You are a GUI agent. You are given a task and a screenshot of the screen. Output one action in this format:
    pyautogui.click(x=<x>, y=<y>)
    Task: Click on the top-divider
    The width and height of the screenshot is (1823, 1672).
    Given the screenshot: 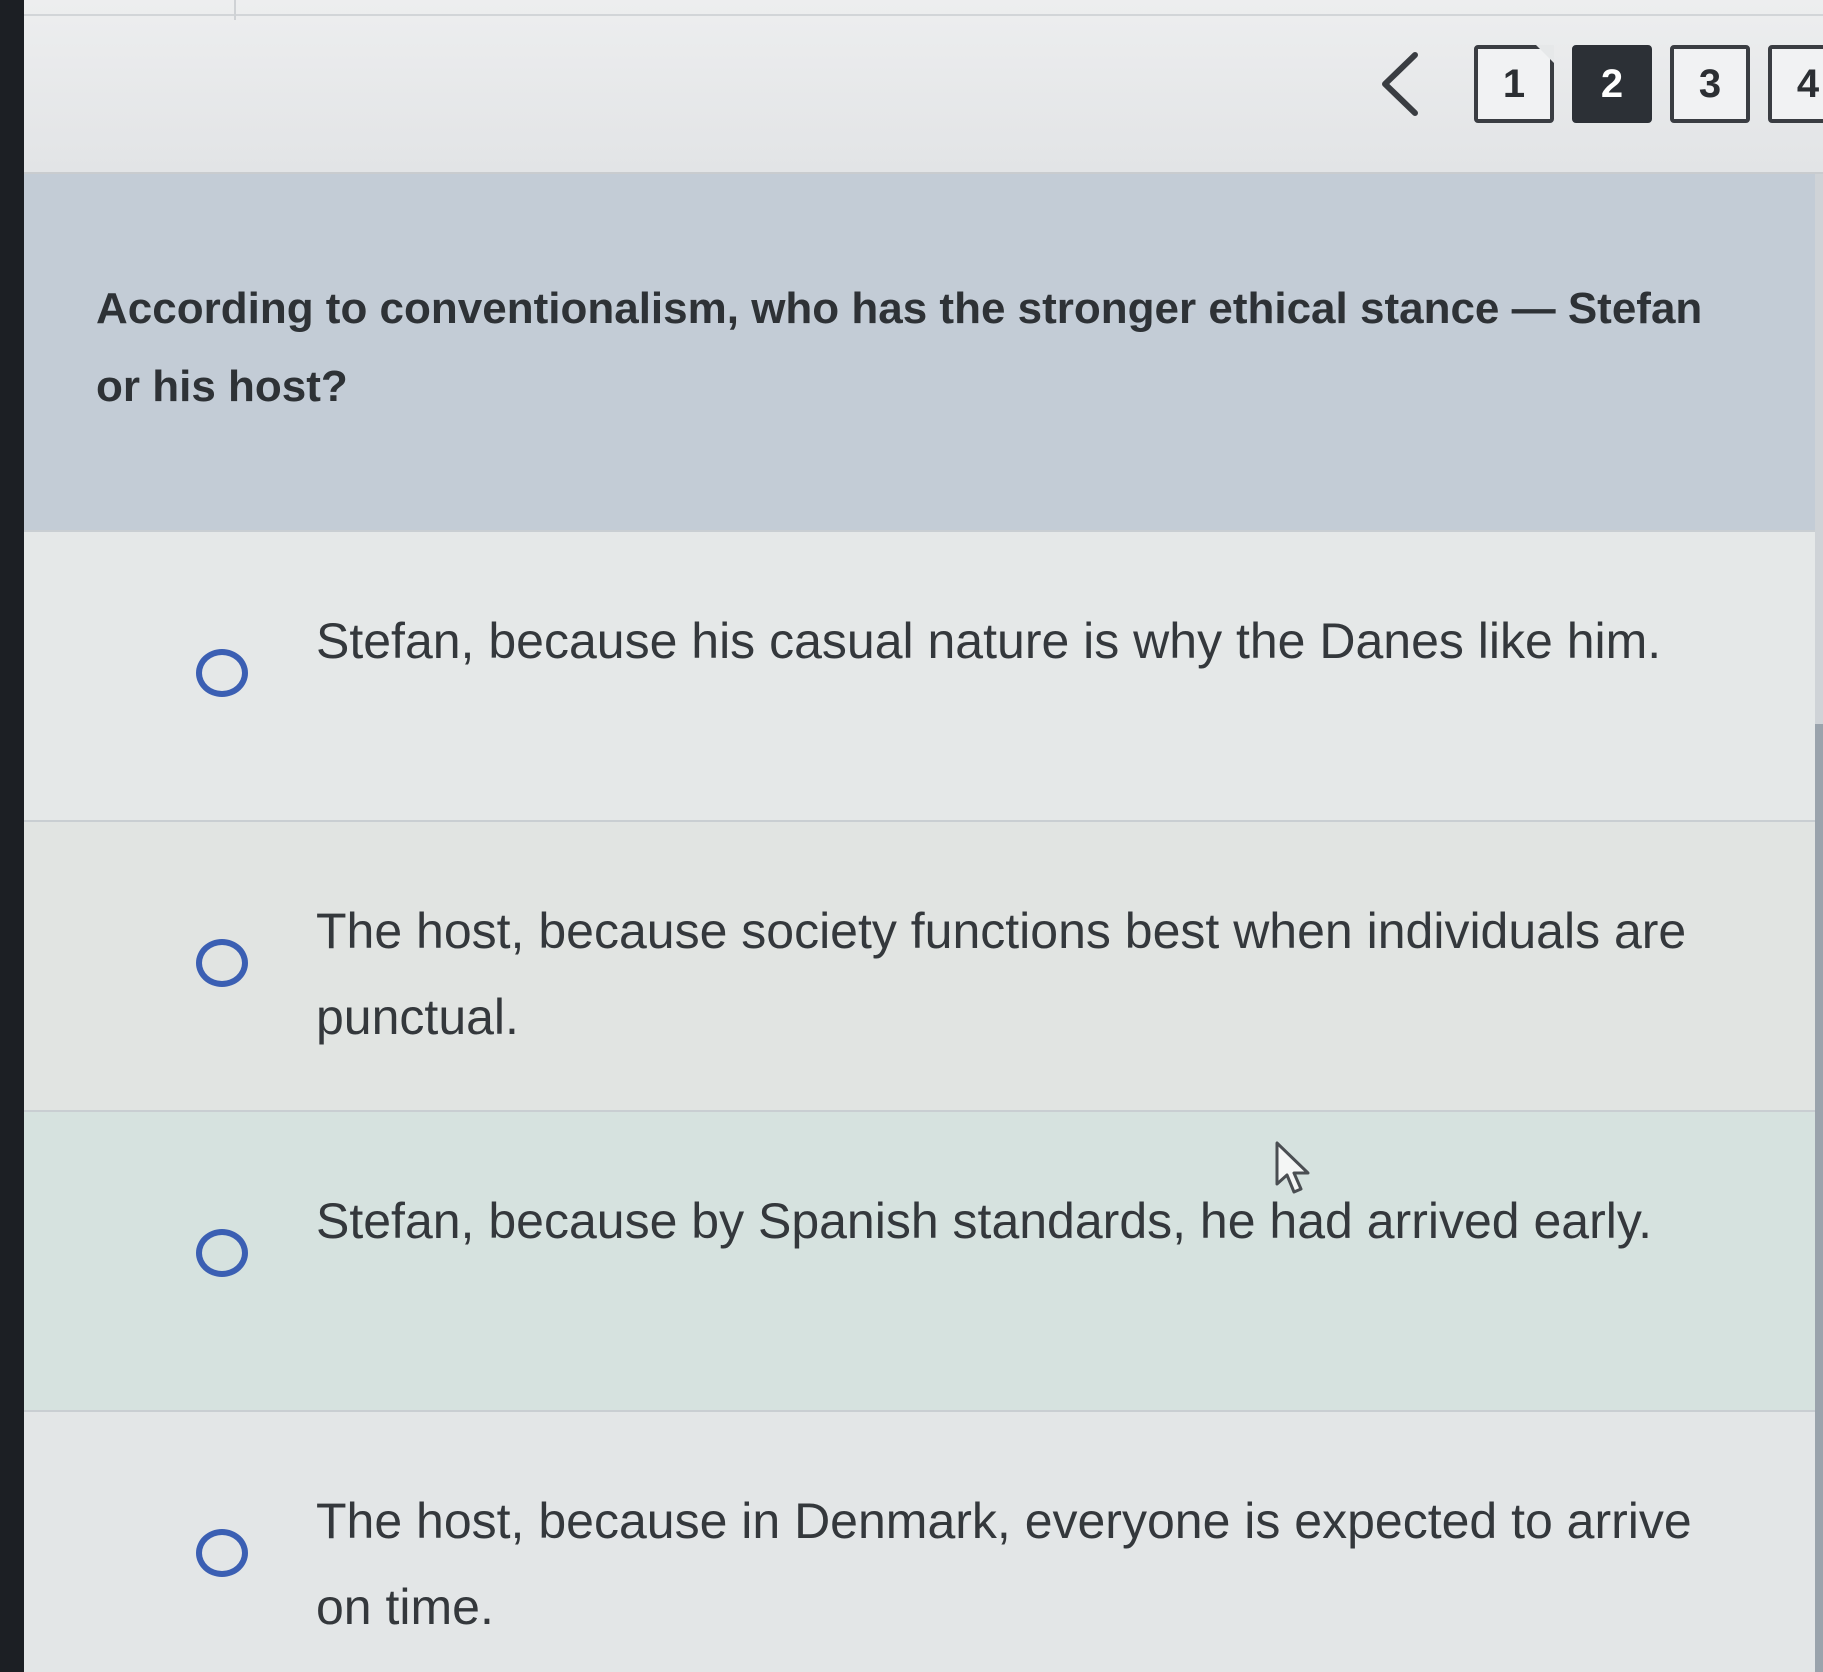 What is the action you would take?
    pyautogui.click(x=923, y=15)
    